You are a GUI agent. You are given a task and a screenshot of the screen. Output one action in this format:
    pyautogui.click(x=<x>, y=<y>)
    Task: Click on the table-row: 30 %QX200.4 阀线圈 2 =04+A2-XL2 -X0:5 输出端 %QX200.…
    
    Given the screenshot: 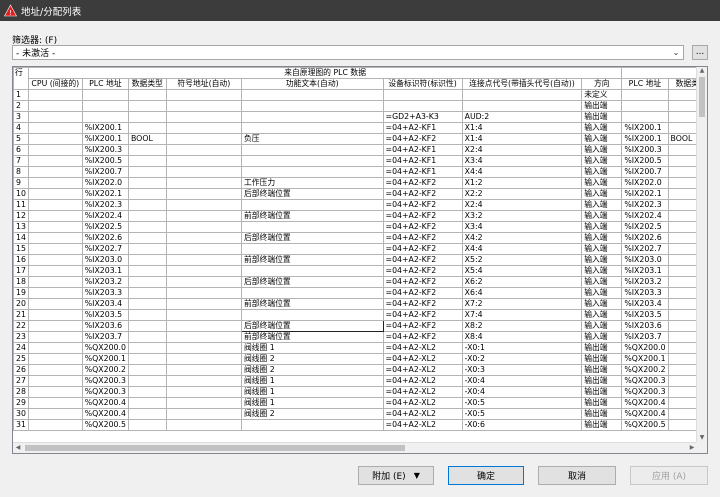 What is the action you would take?
    pyautogui.click(x=360, y=414)
    